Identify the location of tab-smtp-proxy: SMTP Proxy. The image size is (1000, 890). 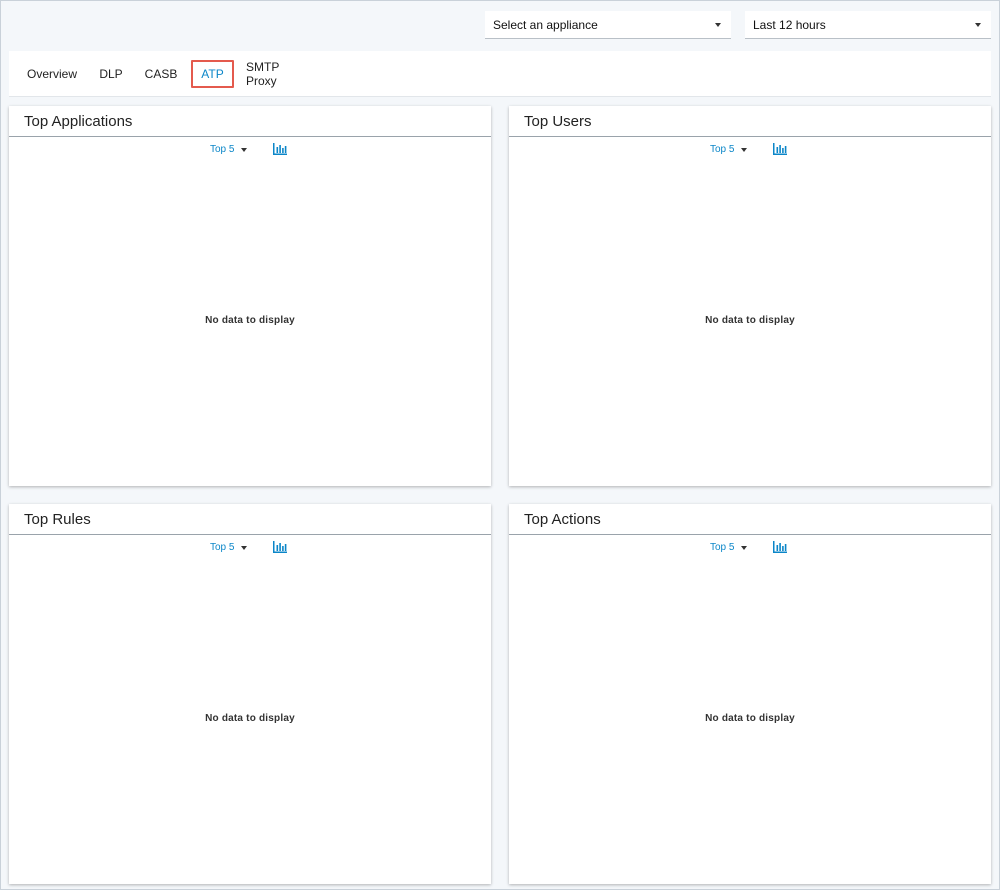
(277, 74).